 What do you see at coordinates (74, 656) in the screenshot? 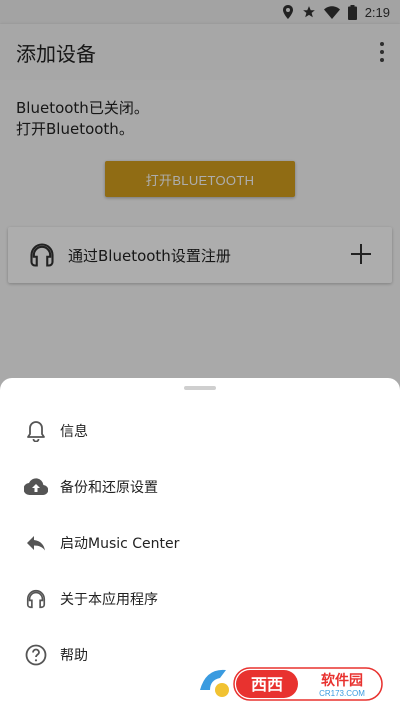
I see `menu-item-label: 帮助` at bounding box center [74, 656].